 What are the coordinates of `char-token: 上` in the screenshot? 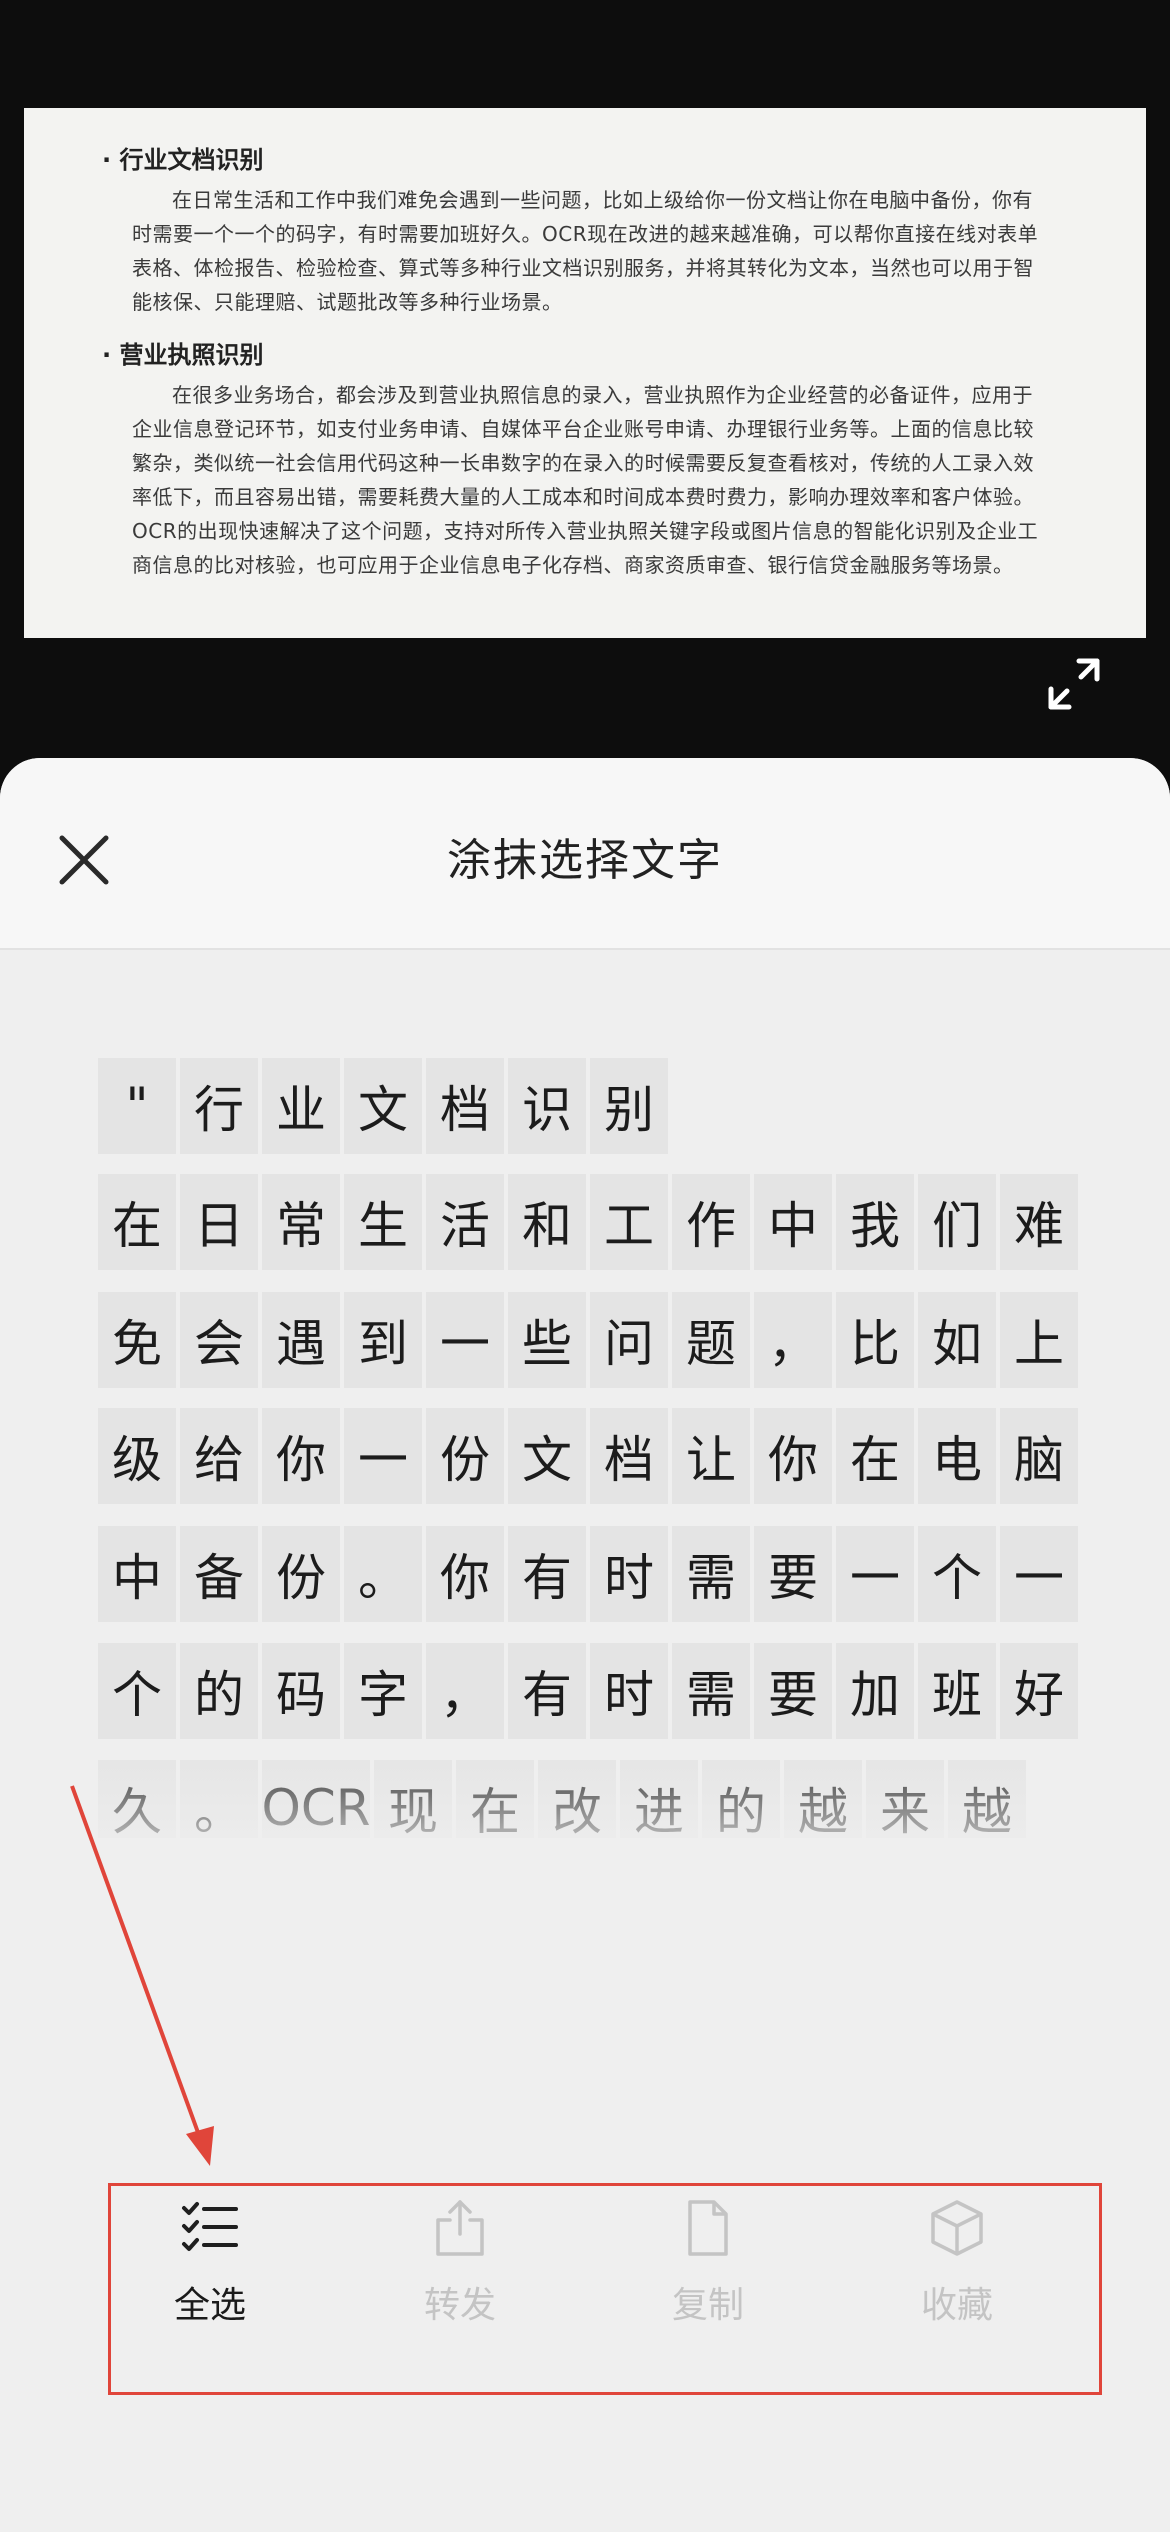 It's located at (1039, 1340).